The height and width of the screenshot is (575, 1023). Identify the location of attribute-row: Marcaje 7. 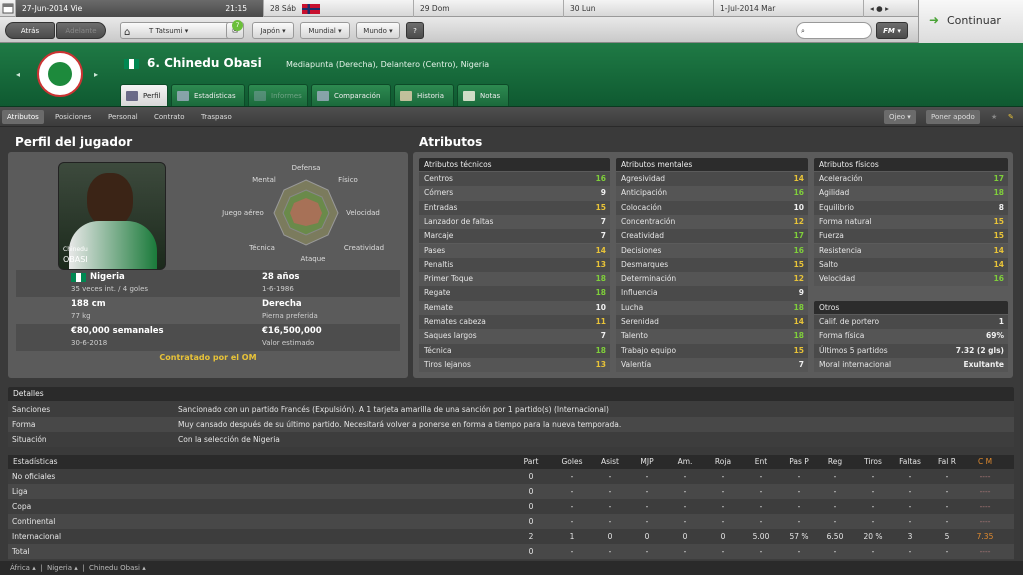
(514, 236).